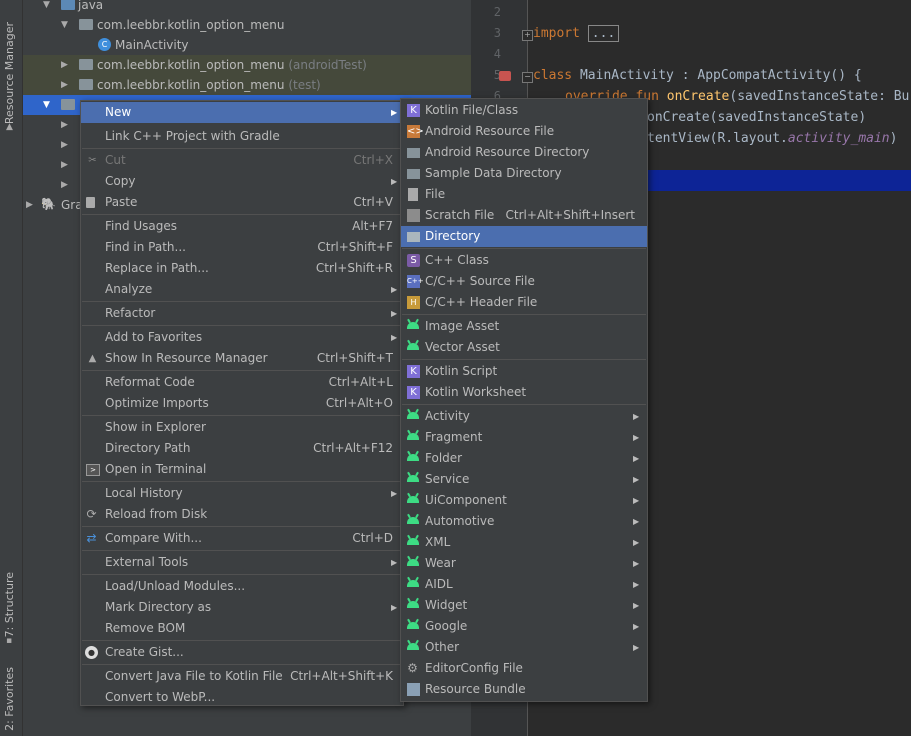 This screenshot has height=736, width=911. What do you see at coordinates (242, 607) in the screenshot?
I see `menu-item-mark-directory-as: Mark Directory as ▶` at bounding box center [242, 607].